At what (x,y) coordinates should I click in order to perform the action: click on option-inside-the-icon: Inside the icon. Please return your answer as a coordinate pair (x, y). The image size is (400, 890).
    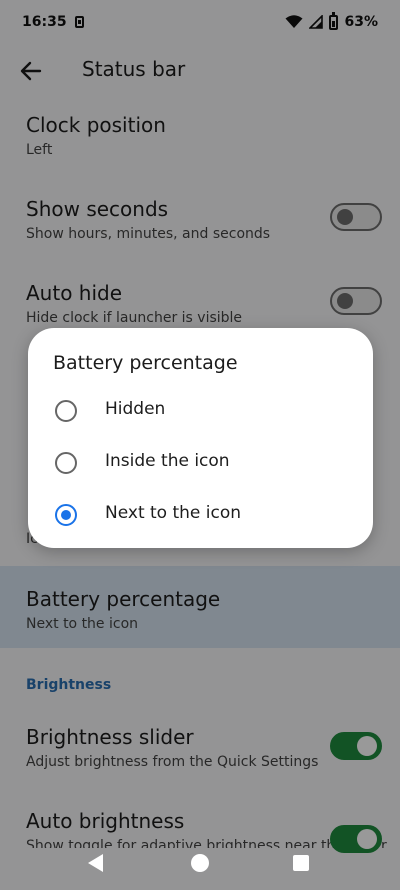
    Looking at the image, I should click on (200, 464).